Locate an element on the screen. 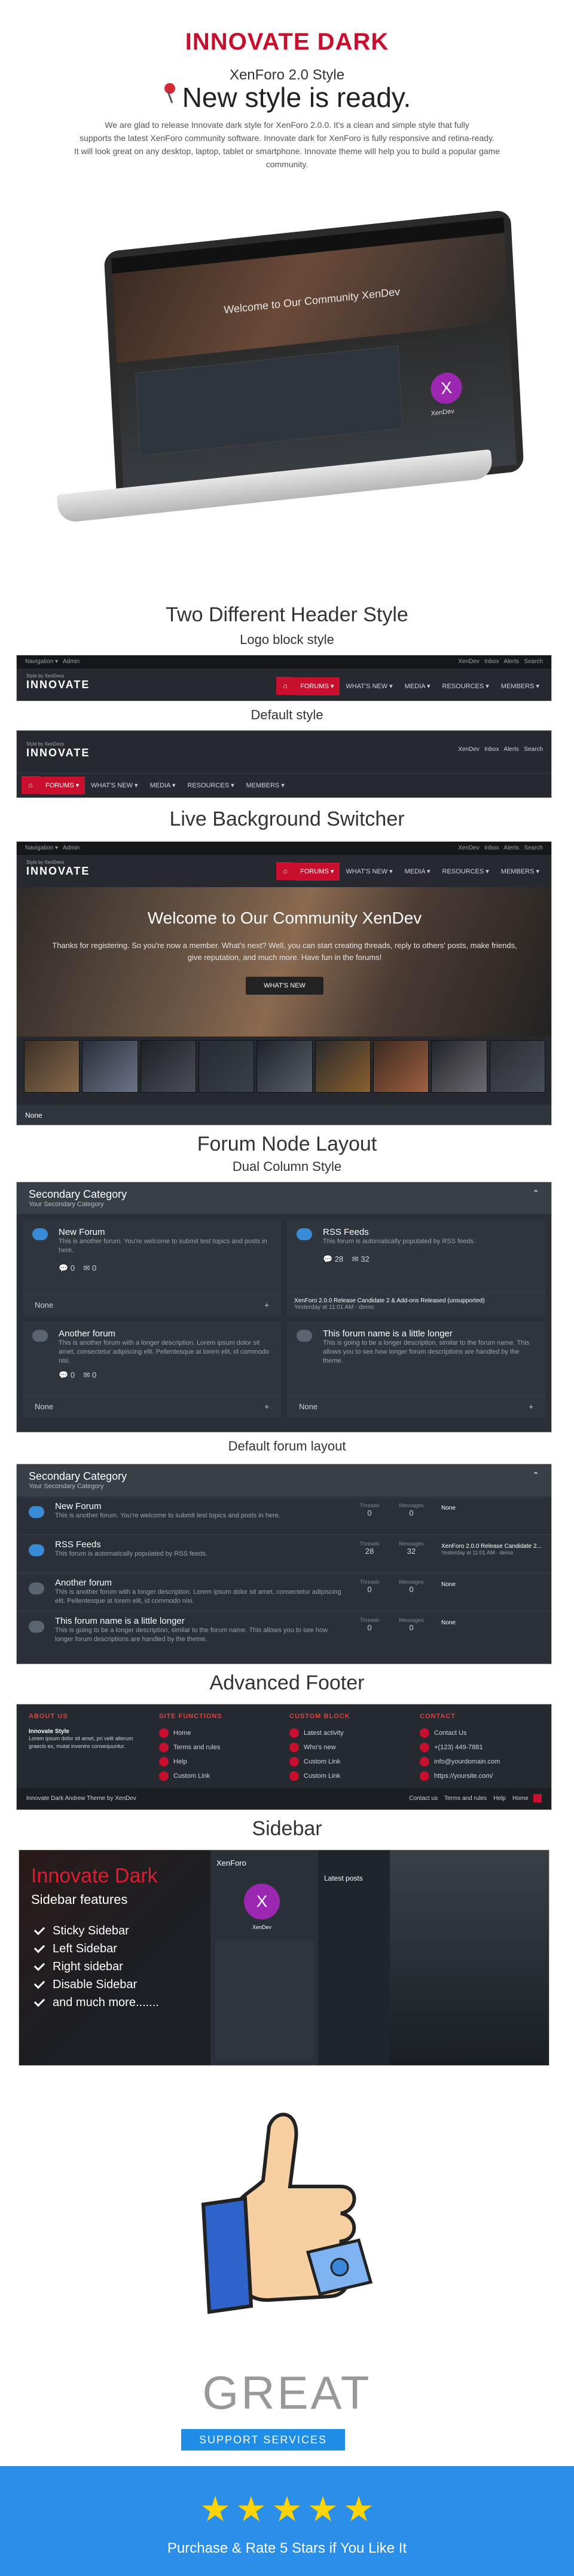 The height and width of the screenshot is (2576, 574). footer-link: Contact Us is located at coordinates (479, 1733).